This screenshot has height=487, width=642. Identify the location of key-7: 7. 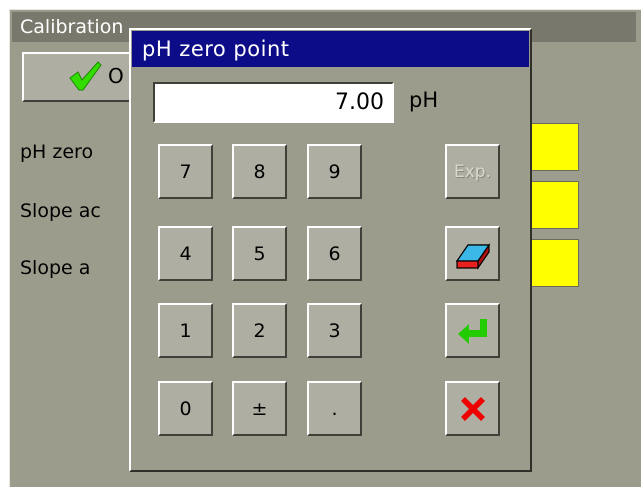
(185, 171).